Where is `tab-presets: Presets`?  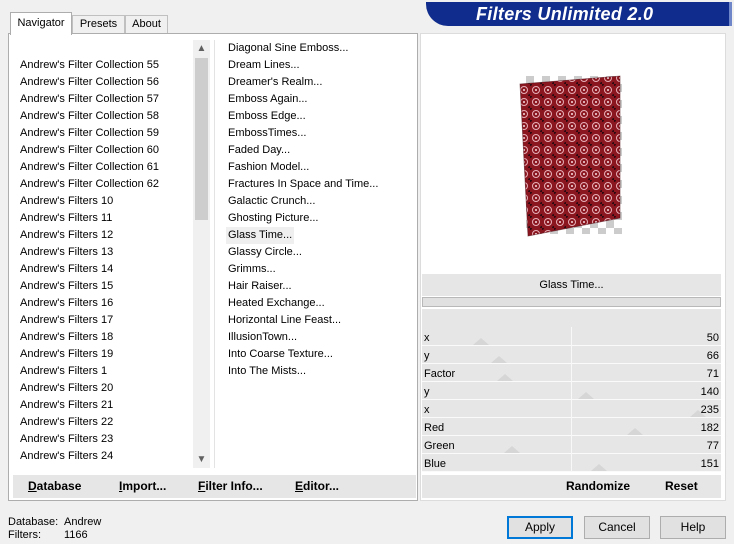 tab-presets: Presets is located at coordinates (98, 24).